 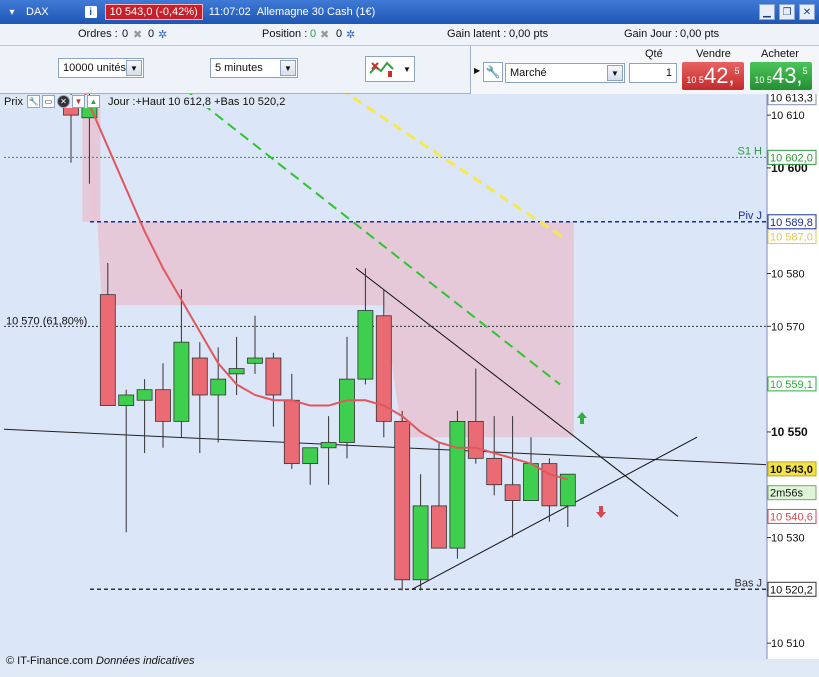 What do you see at coordinates (93, 101) in the screenshot?
I see `move-up-icon: ▲` at bounding box center [93, 101].